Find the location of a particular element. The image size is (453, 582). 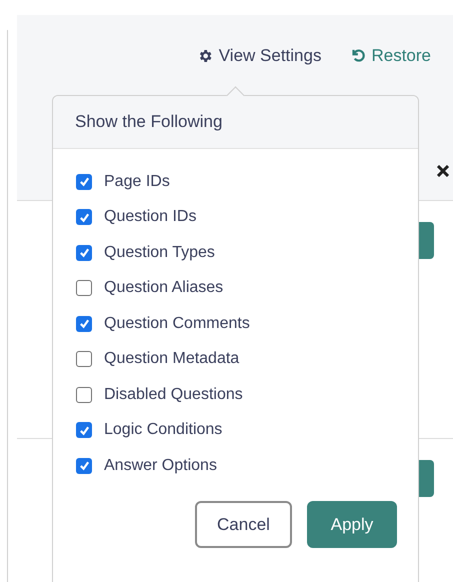

option-label: Question Metadata is located at coordinates (172, 359).